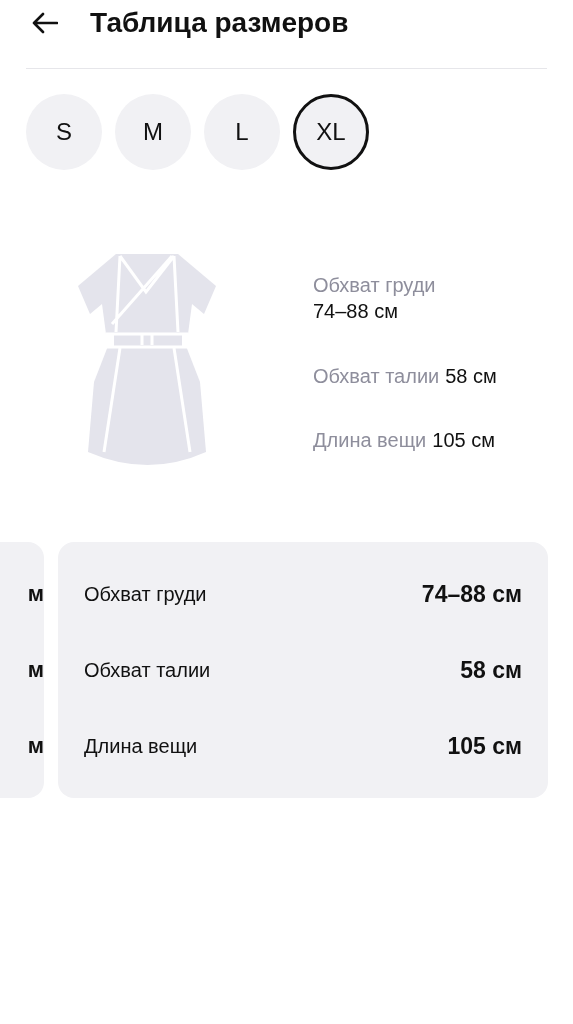 This screenshot has height=1024, width=573. What do you see at coordinates (64, 132) in the screenshot?
I see `size-option: S` at bounding box center [64, 132].